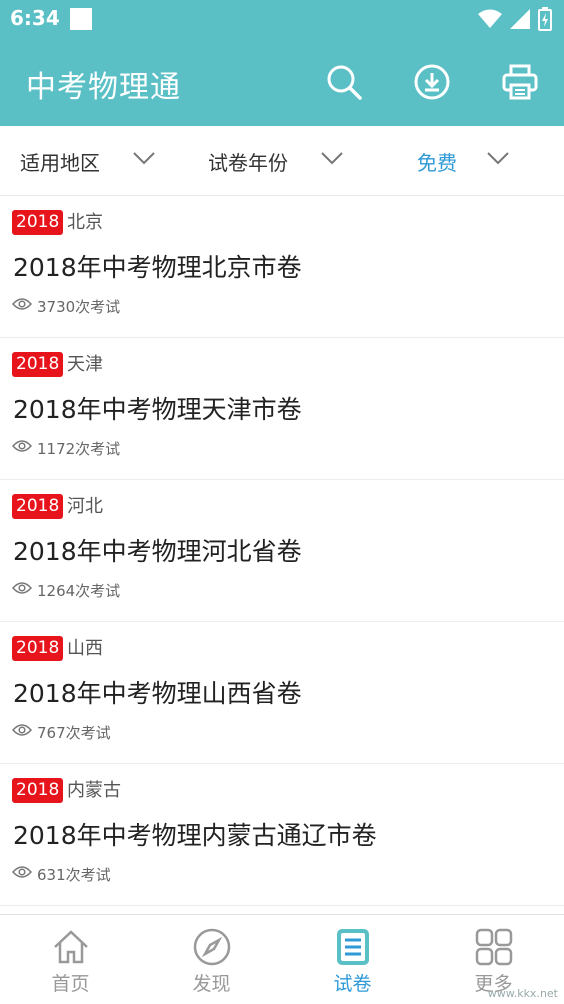 Image resolution: width=564 pixels, height=1004 pixels. I want to click on tab-discover: 发现, so click(211, 959).